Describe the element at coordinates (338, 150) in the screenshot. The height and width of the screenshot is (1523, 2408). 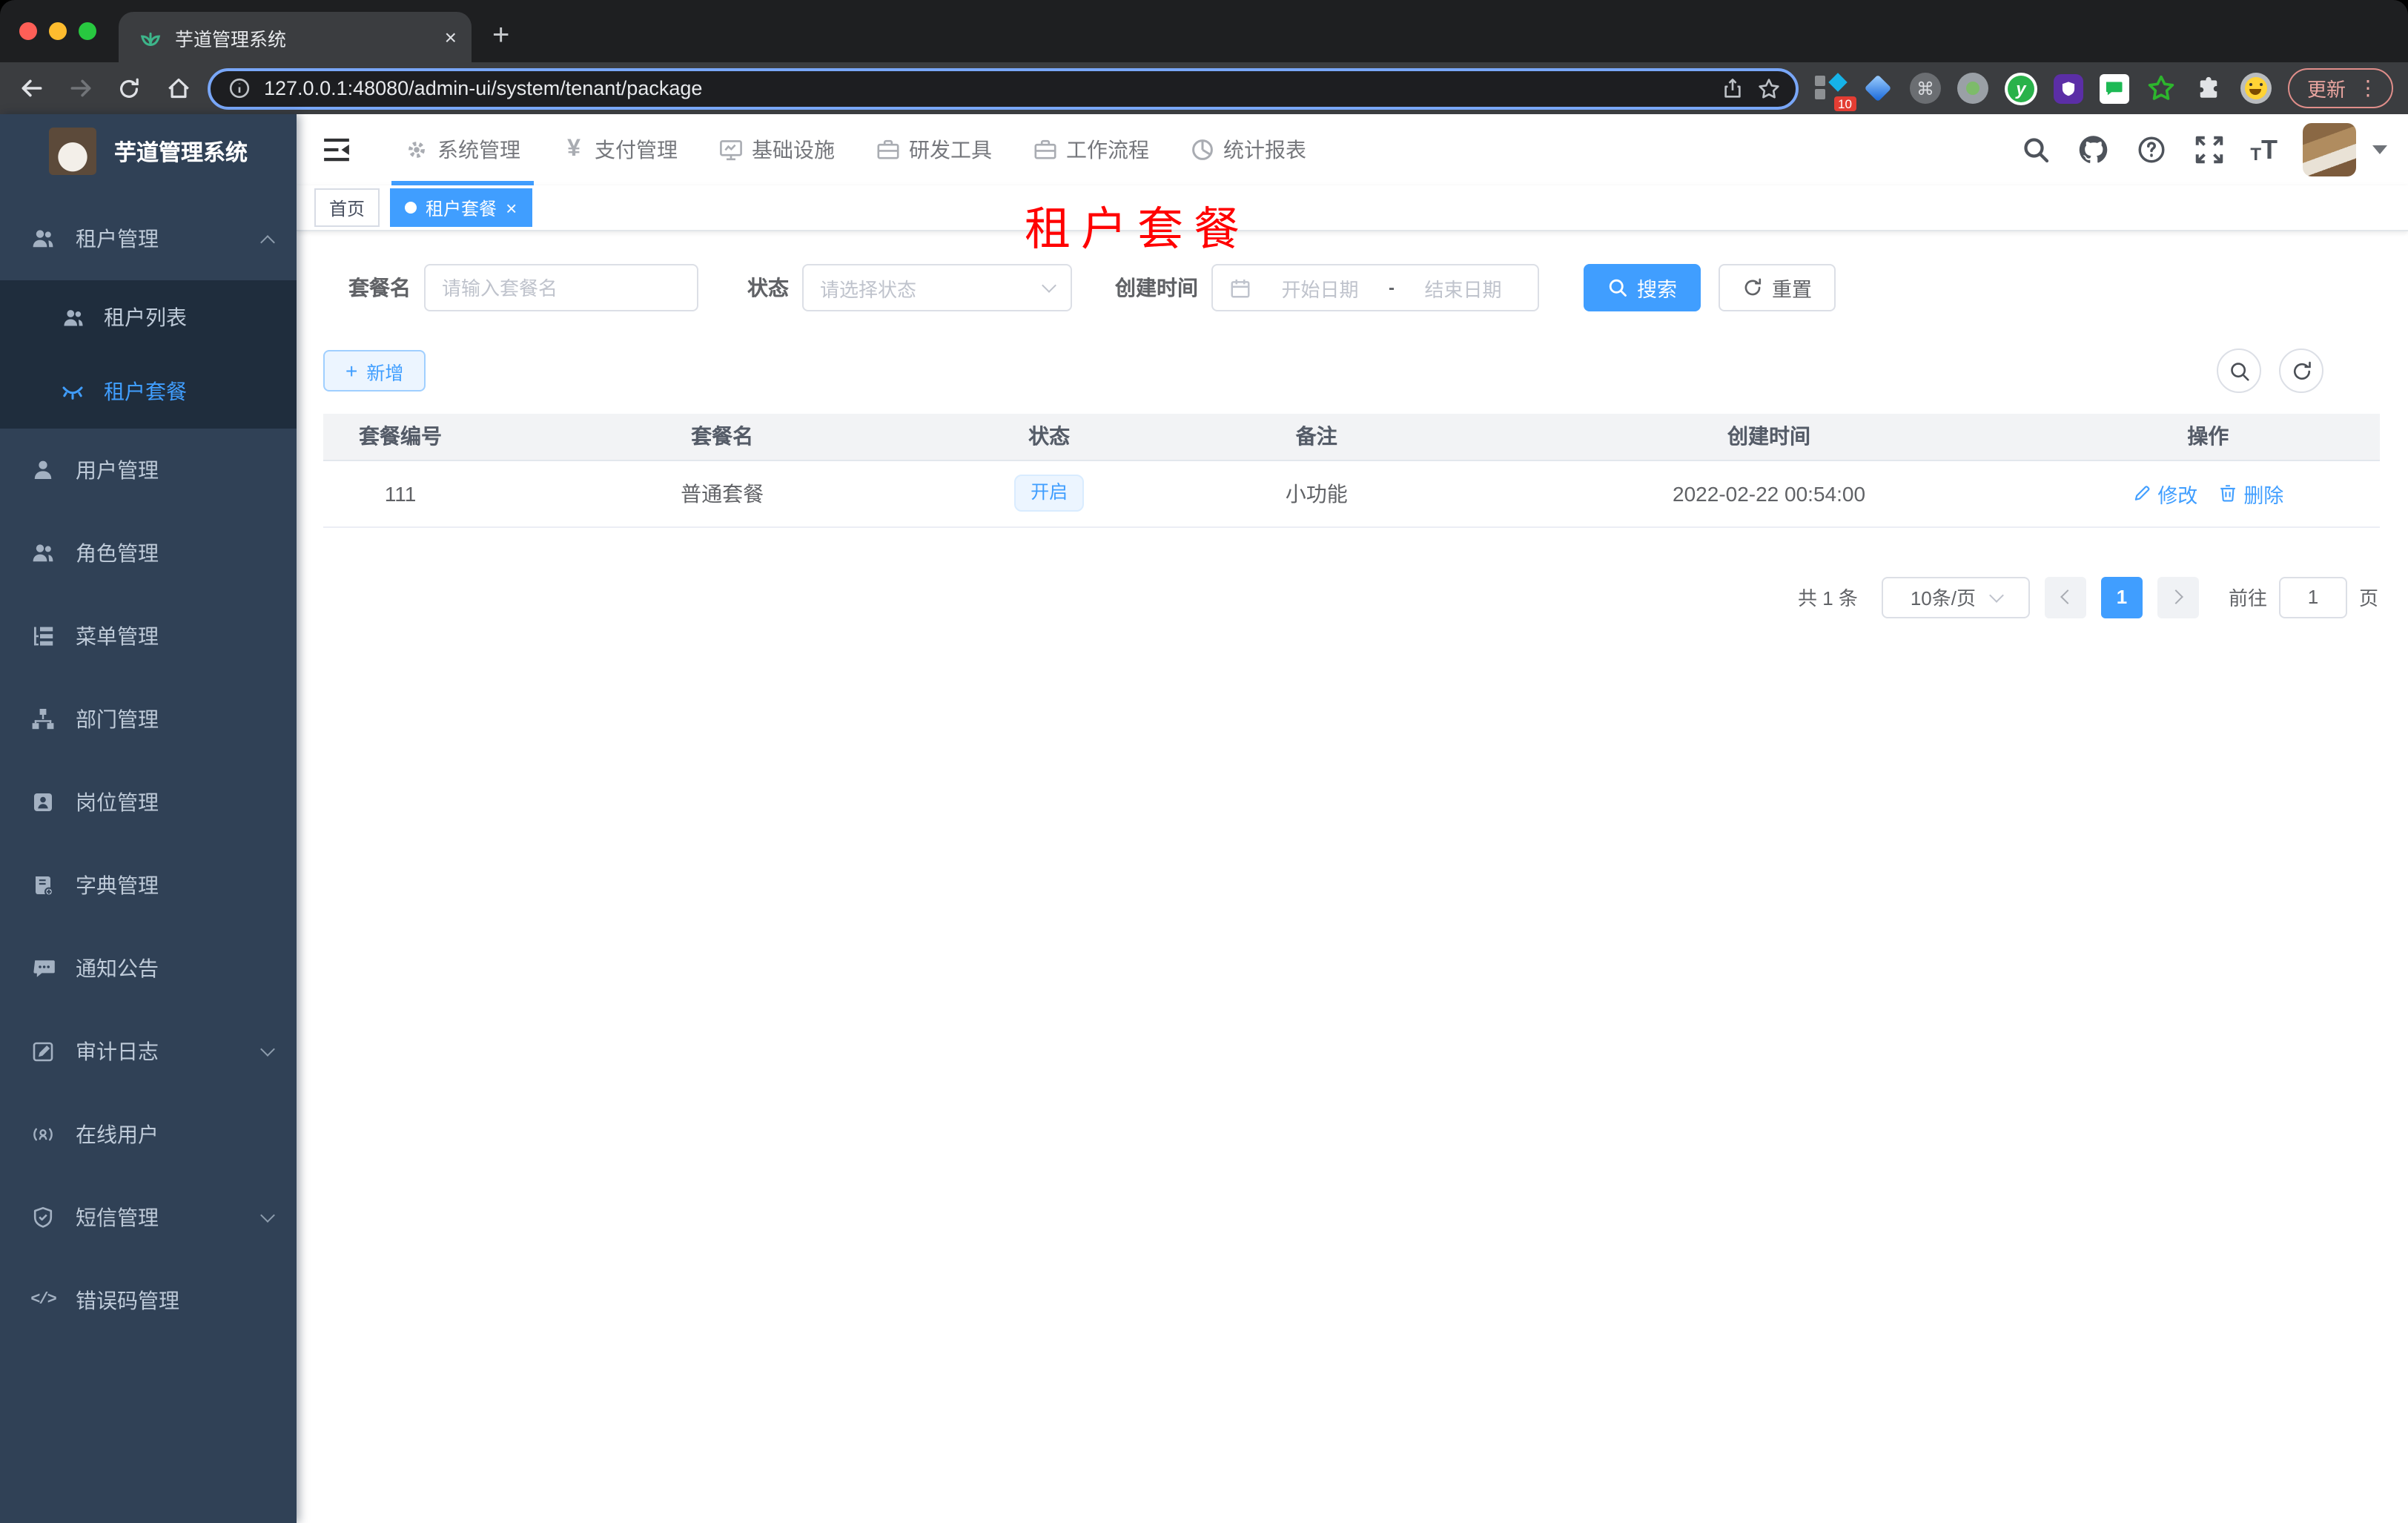
I see `collapse-sidebar-icon` at that location.